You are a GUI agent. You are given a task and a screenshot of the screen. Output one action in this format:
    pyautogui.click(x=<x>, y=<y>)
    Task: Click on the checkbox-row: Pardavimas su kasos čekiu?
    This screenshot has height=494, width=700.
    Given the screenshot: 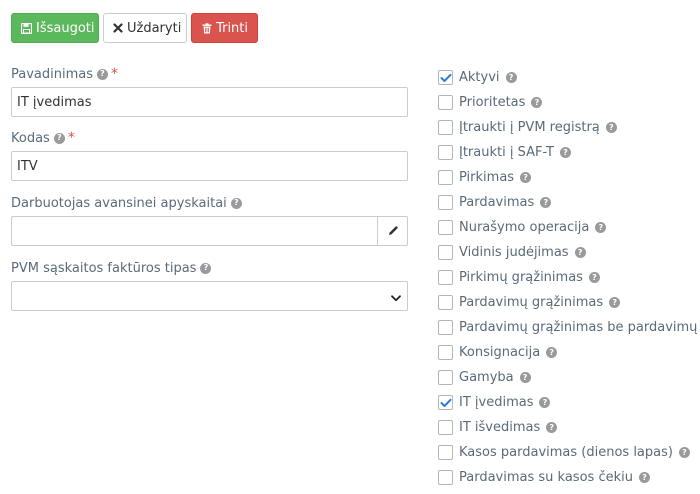 What is the action you would take?
    pyautogui.click(x=569, y=477)
    